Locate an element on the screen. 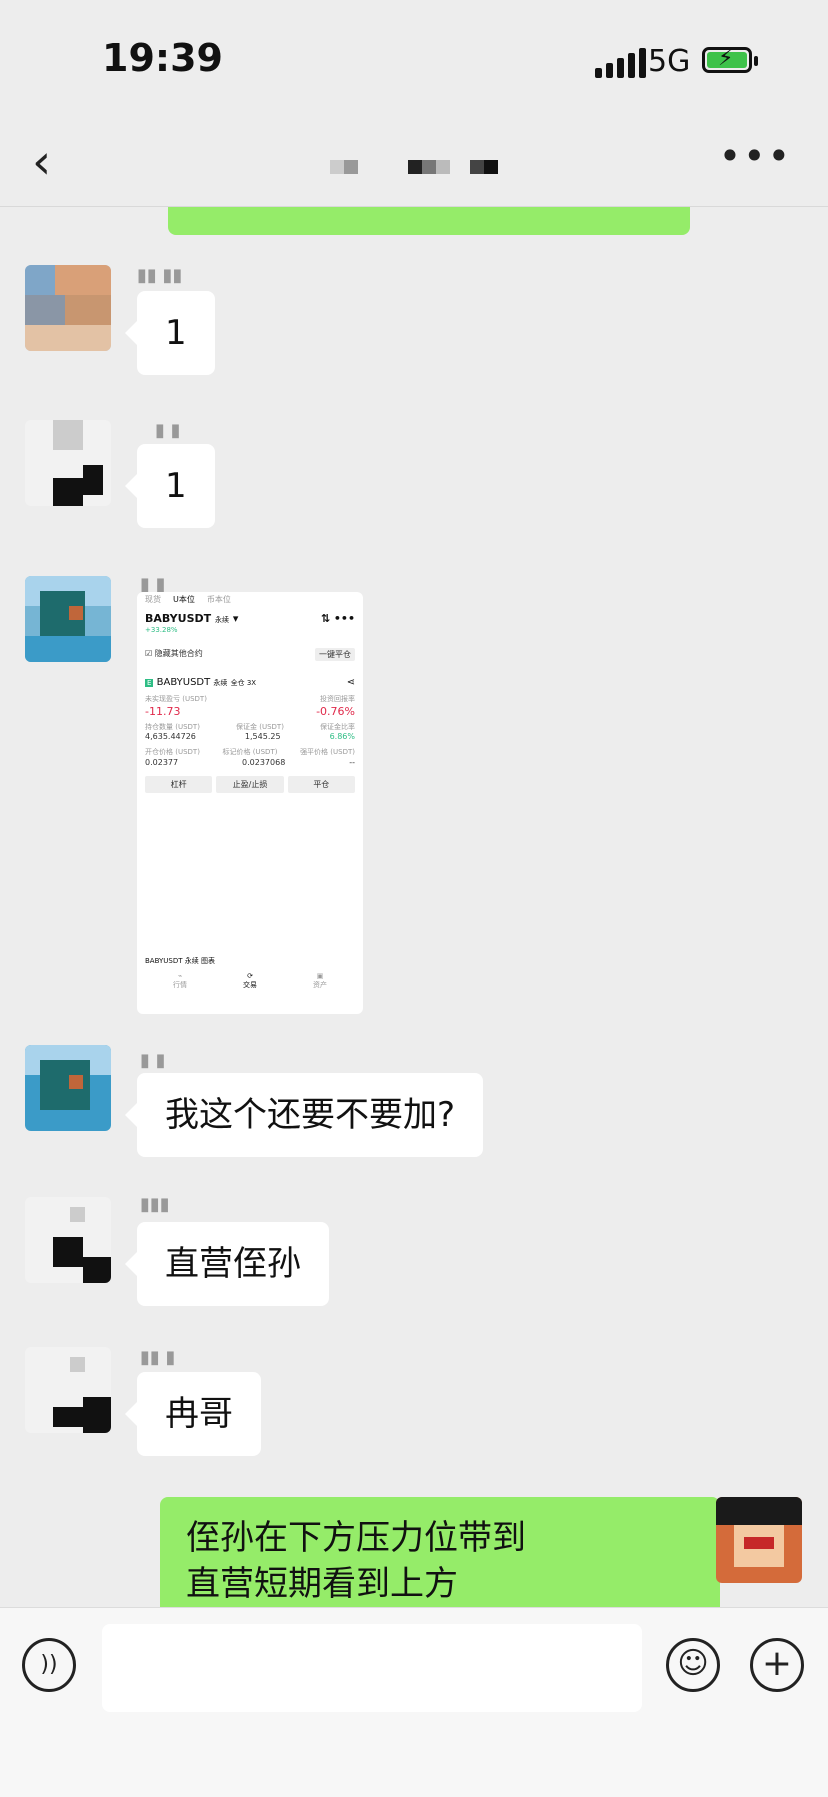  tab: U本位 is located at coordinates (184, 599).